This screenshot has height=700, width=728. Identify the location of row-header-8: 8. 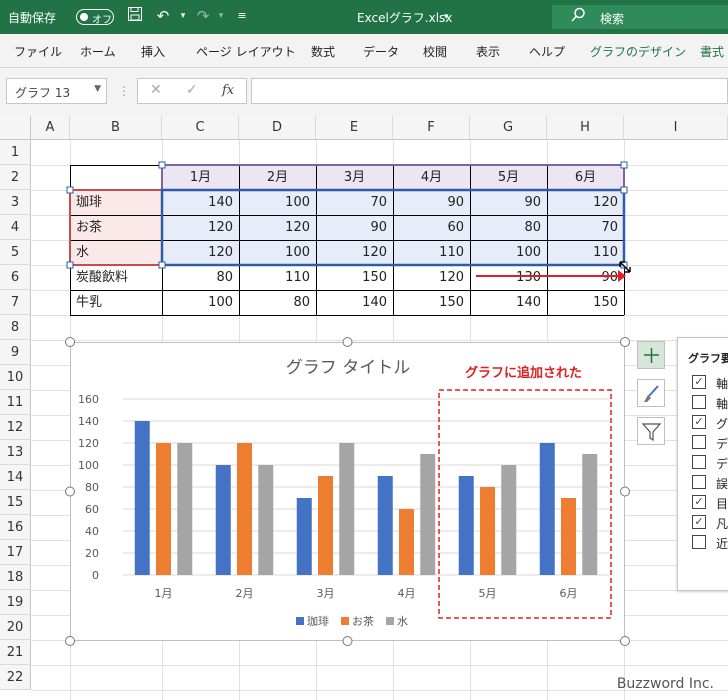
(15, 327).